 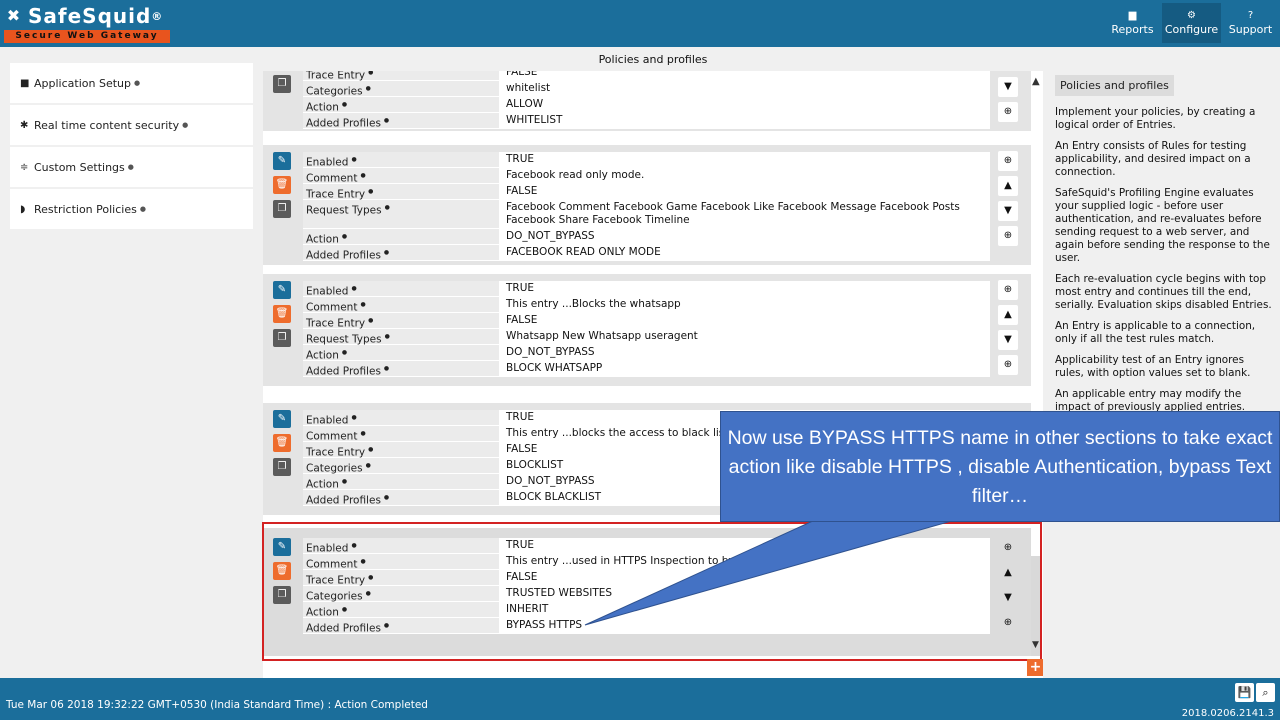 What do you see at coordinates (1191, 23) in the screenshot?
I see `nav-configure: ⚙ Configure` at bounding box center [1191, 23].